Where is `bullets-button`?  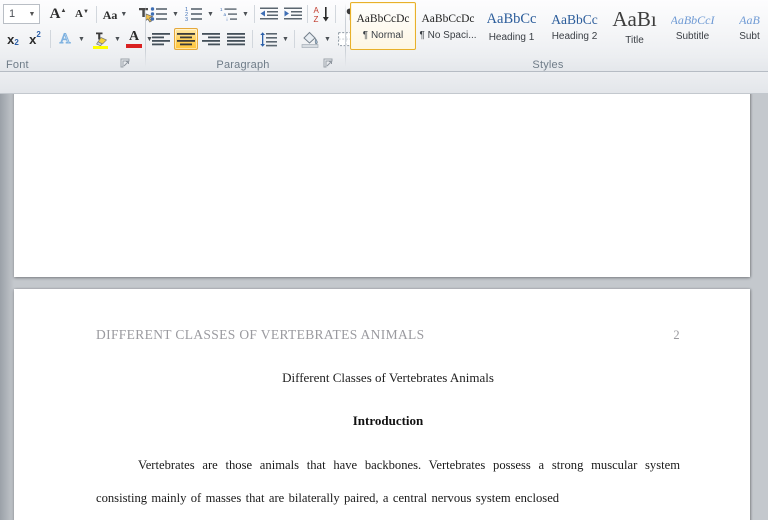
bullets-button is located at coordinates (159, 14).